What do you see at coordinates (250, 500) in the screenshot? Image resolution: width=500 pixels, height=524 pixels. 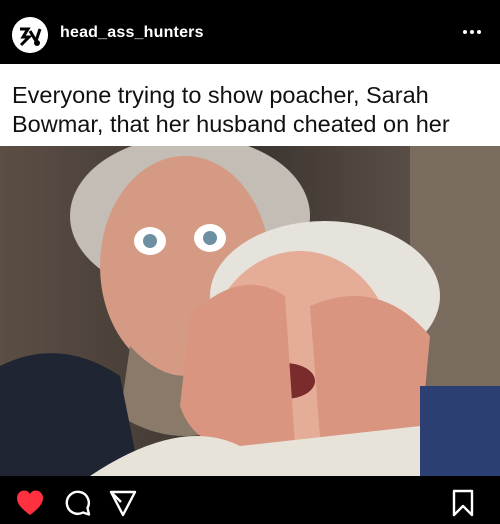 I see `post-actions` at bounding box center [250, 500].